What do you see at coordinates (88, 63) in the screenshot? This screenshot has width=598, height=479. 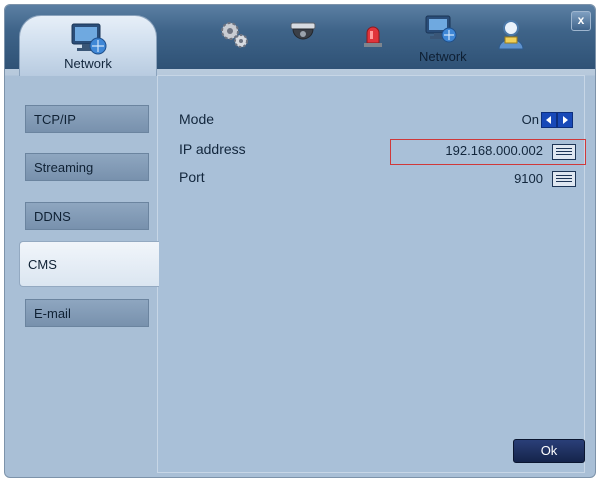 I see `tab-network-label: Network` at bounding box center [88, 63].